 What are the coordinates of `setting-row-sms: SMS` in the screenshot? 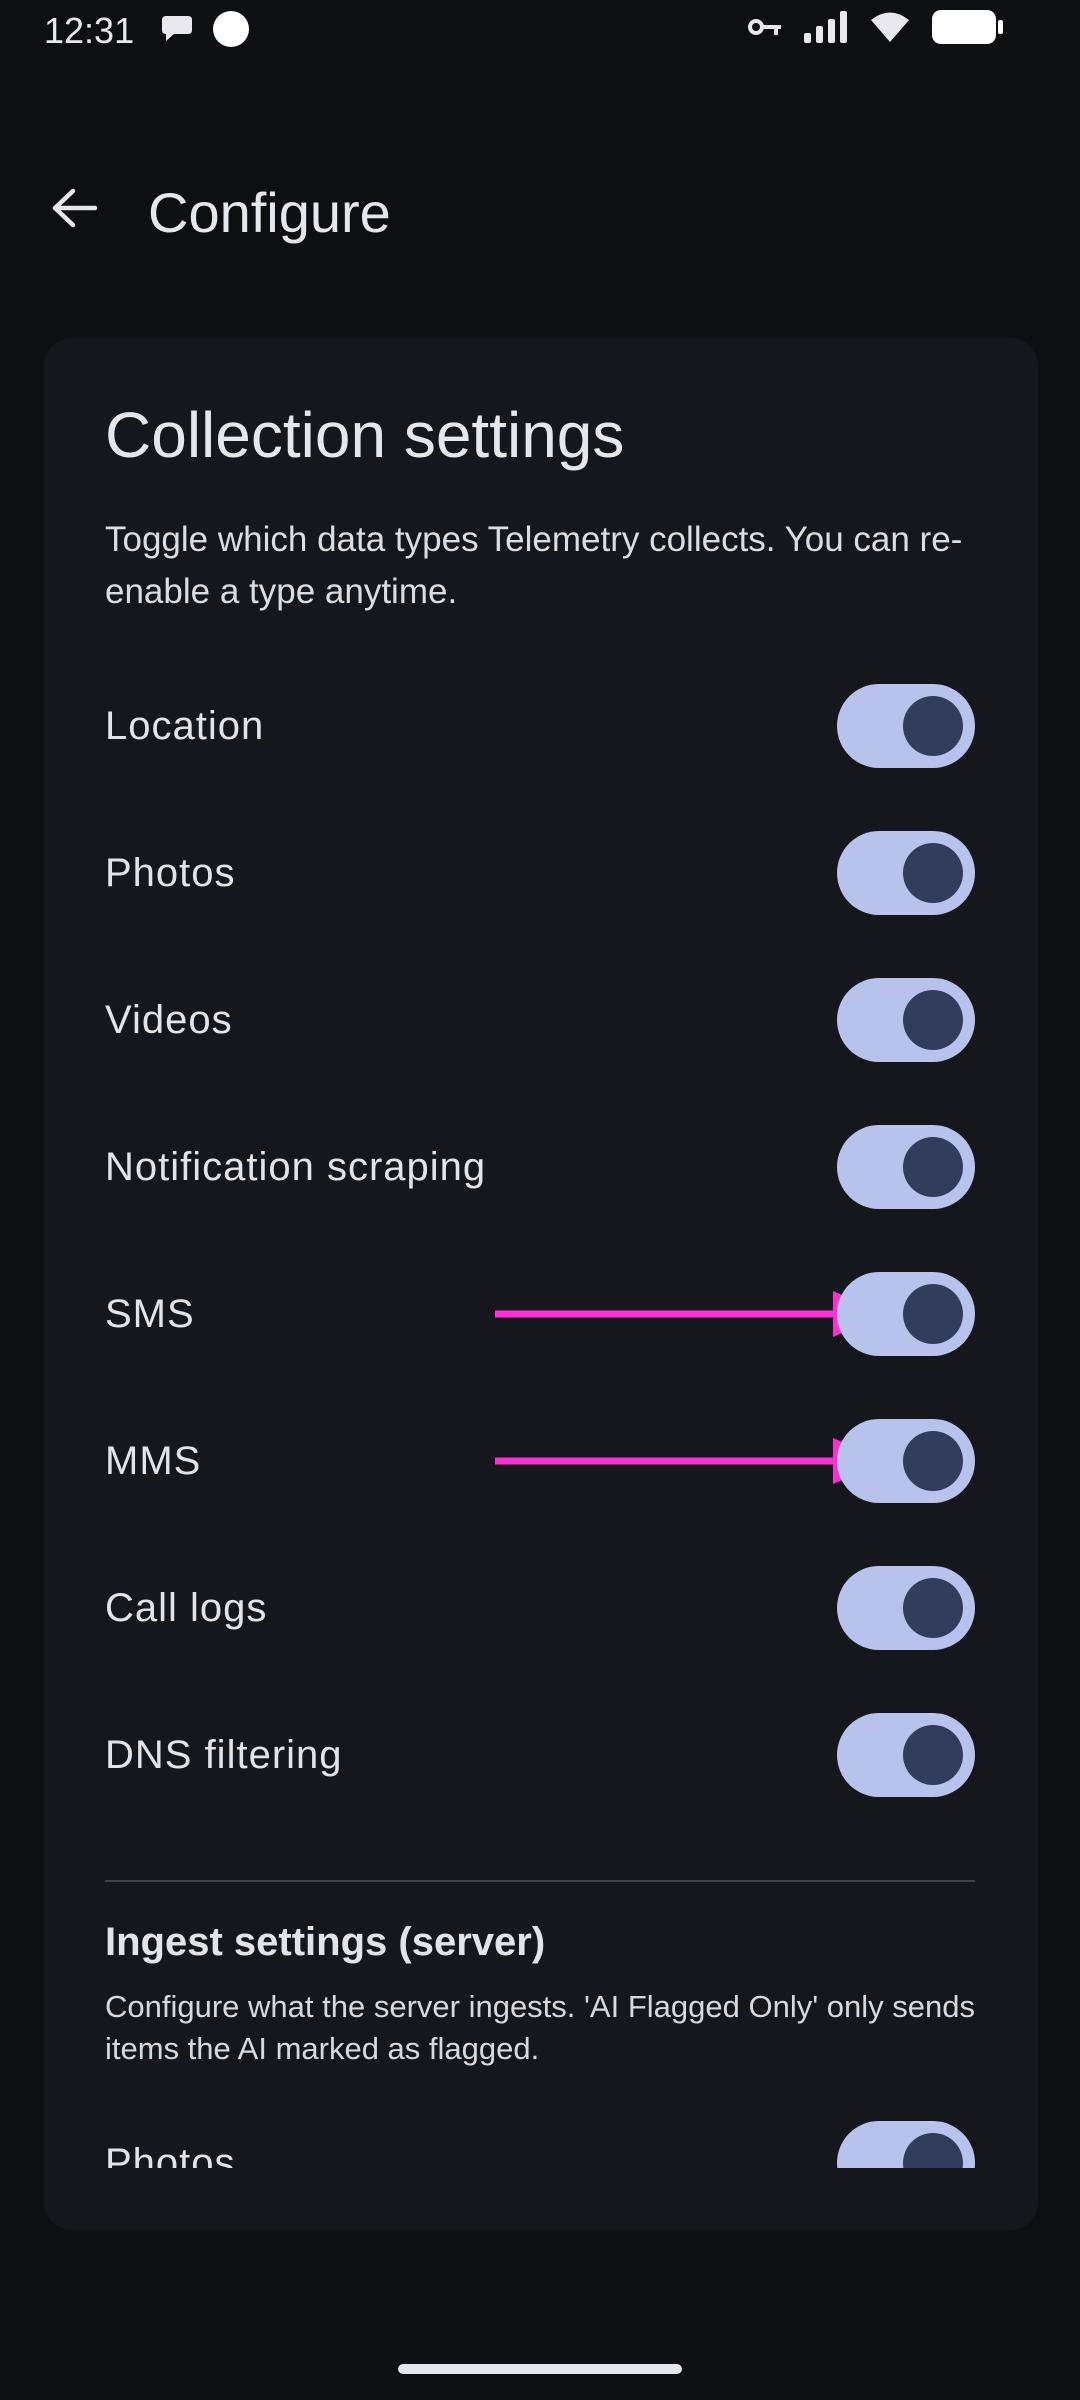 It's located at (540, 1314).